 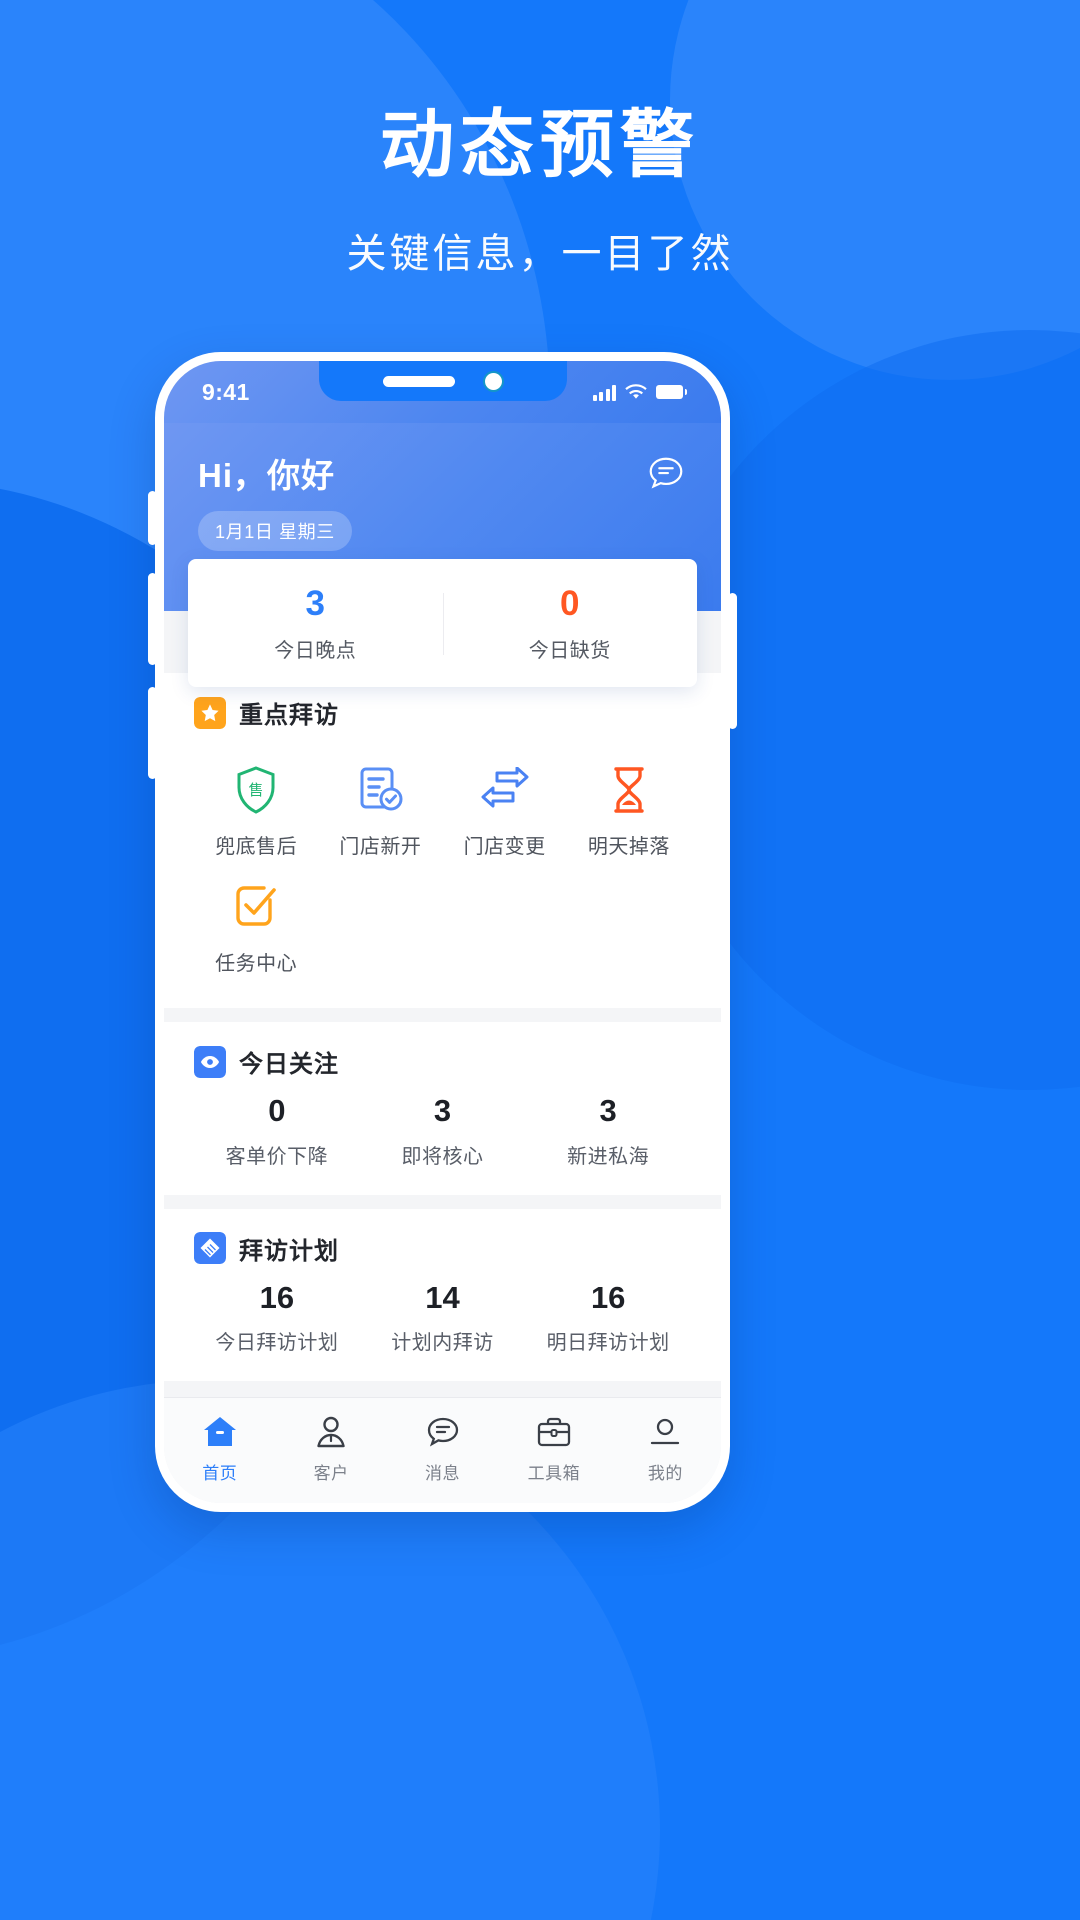 What do you see at coordinates (152, 619) in the screenshot?
I see `phone-volume-up-button` at bounding box center [152, 619].